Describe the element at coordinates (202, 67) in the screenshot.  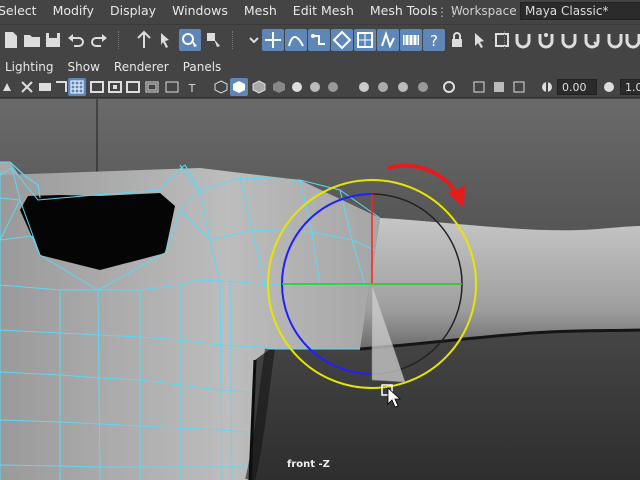
I see `panel-menu-panels: Panels` at that location.